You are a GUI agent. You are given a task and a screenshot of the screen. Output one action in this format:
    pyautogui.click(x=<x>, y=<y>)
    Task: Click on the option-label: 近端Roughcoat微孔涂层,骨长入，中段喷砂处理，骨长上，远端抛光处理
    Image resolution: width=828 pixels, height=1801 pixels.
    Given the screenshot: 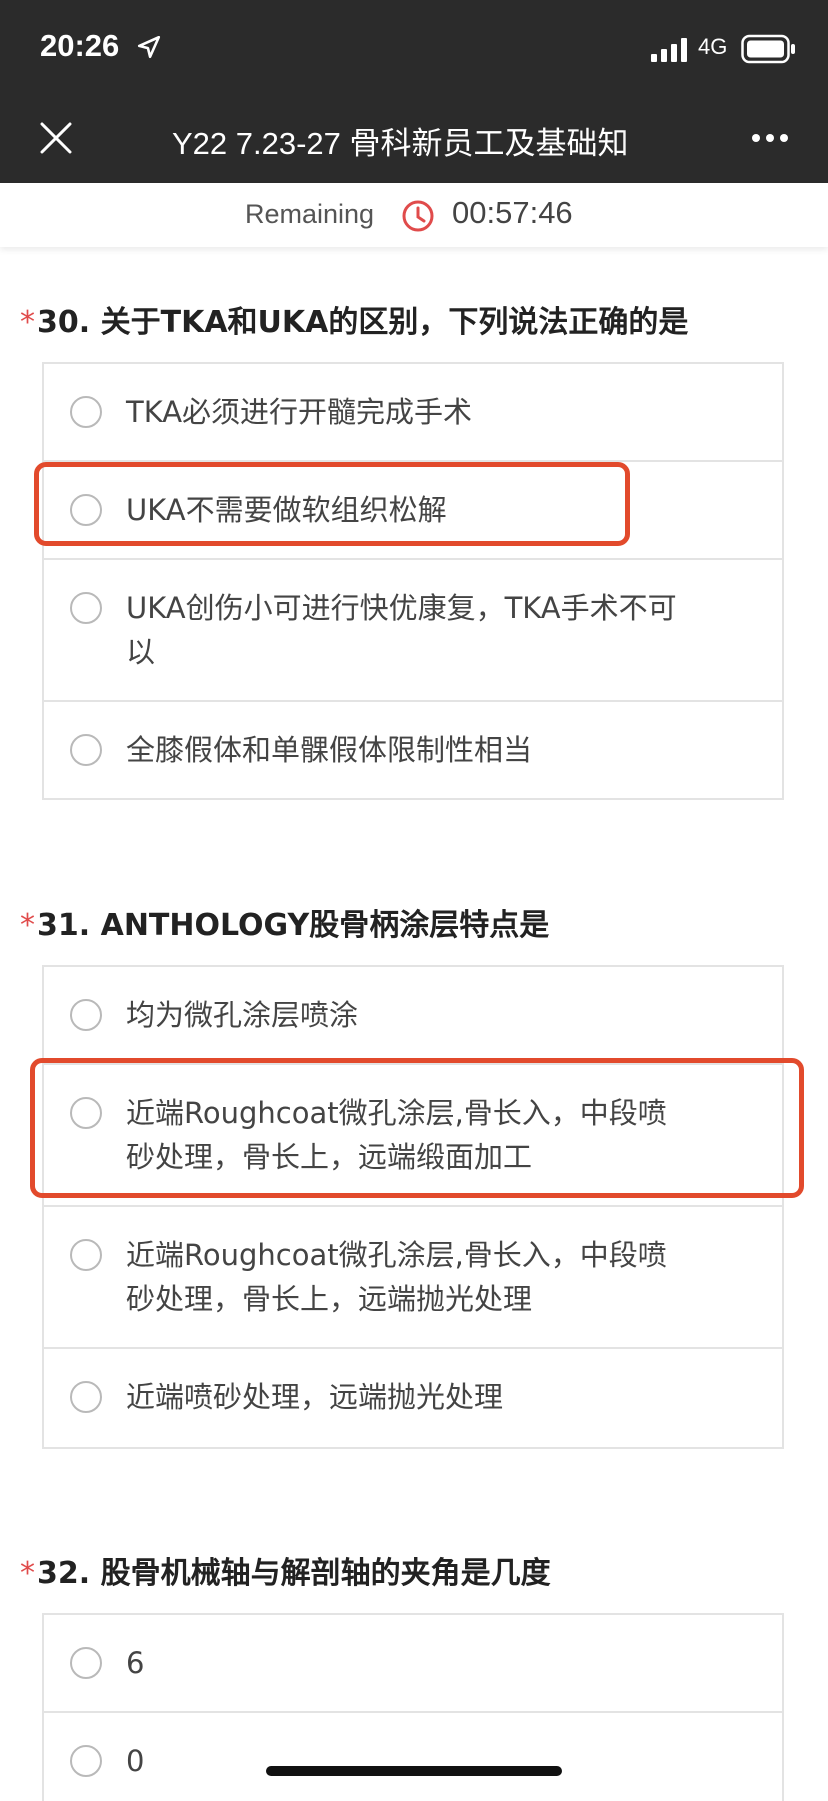 What is the action you would take?
    pyautogui.click(x=396, y=1277)
    